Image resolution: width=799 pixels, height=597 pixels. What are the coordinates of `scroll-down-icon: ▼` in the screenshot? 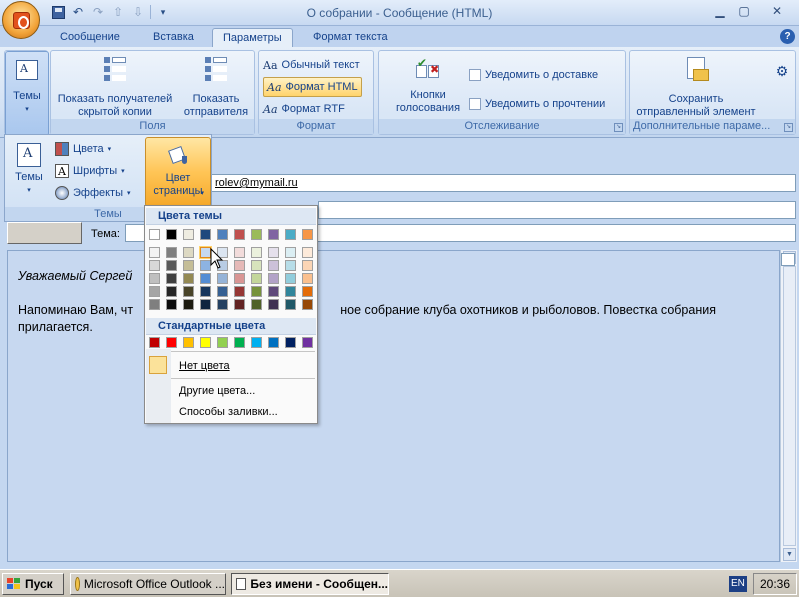 It's located at (789, 554).